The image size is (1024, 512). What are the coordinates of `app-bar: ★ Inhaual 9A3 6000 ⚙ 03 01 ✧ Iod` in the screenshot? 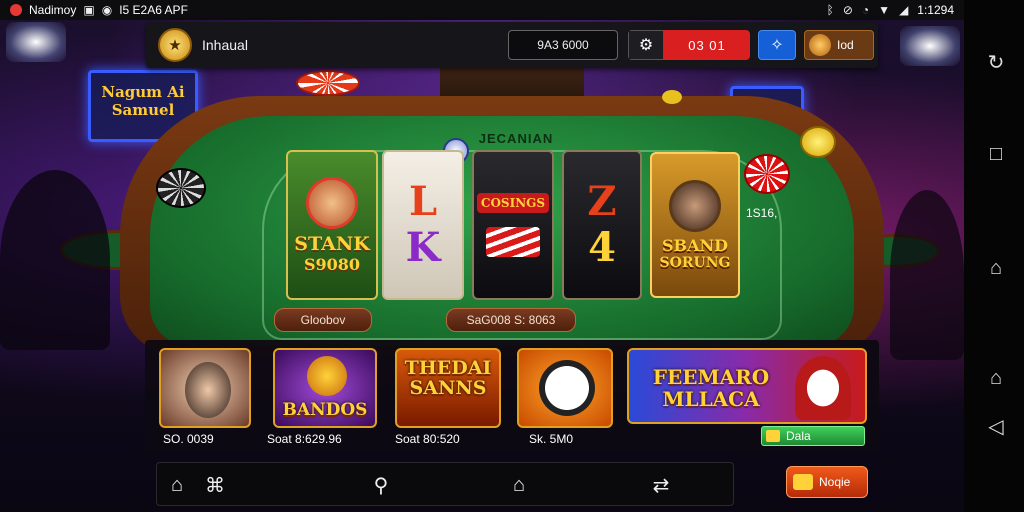 It's located at (512, 45).